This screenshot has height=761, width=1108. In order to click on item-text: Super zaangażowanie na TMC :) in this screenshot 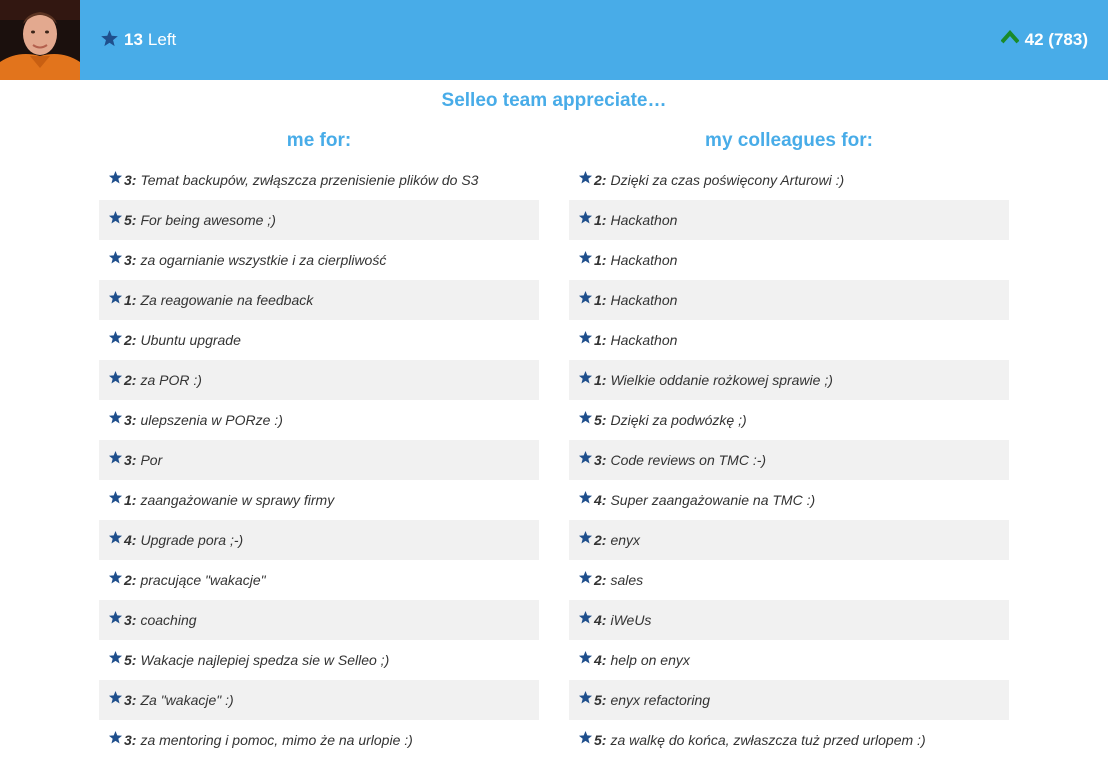, I will do `click(713, 500)`.